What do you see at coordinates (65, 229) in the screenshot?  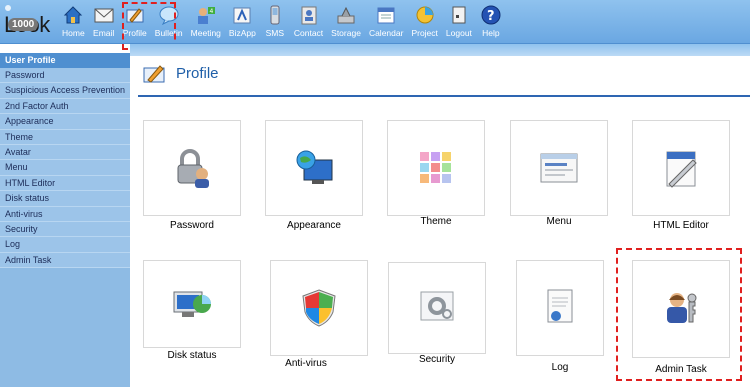 I see `sidebar-item-security: Security` at bounding box center [65, 229].